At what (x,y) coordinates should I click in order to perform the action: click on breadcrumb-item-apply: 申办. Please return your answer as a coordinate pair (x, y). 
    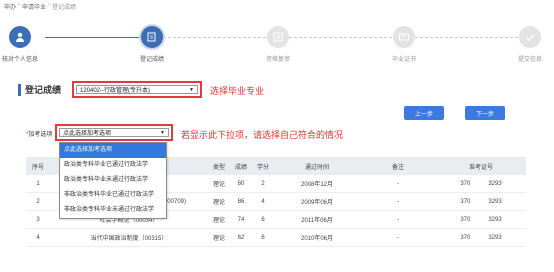
    Looking at the image, I should click on (10, 6).